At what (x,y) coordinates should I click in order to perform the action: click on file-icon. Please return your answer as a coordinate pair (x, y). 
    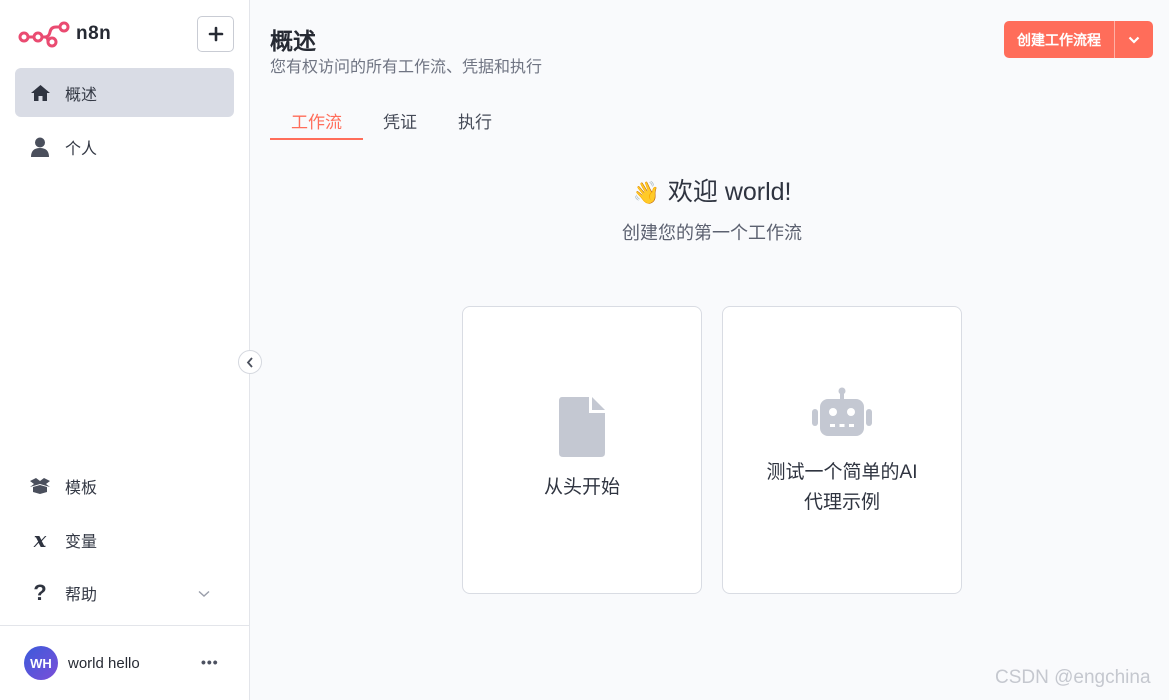
    Looking at the image, I should click on (582, 427).